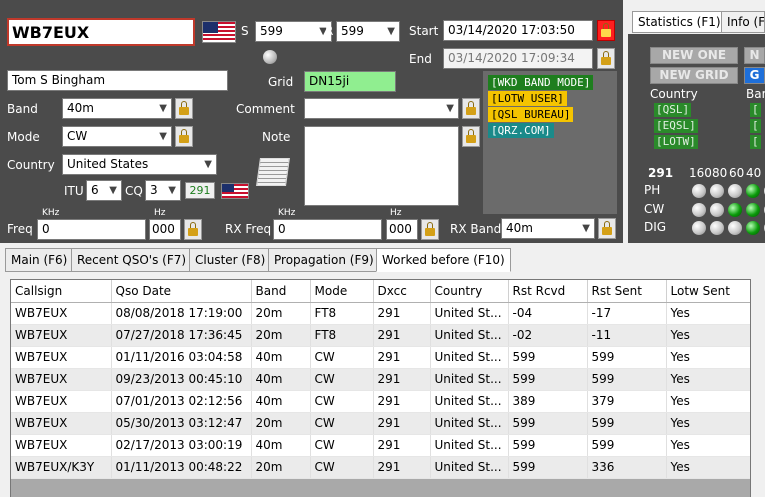 The image size is (765, 497). What do you see at coordinates (281, 291) in the screenshot?
I see `column-header-band: Band` at bounding box center [281, 291].